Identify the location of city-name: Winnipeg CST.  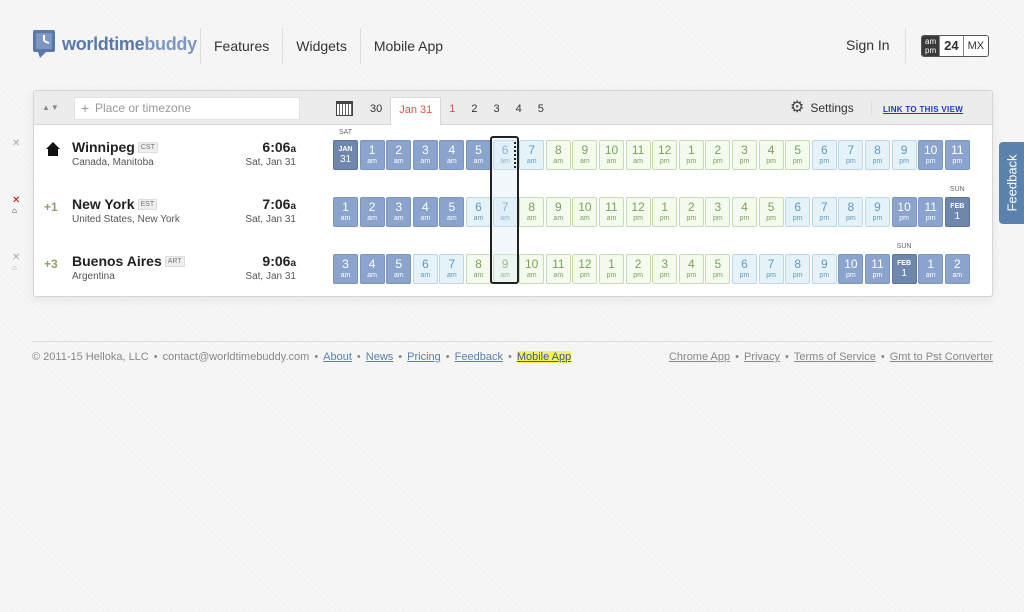
(115, 147).